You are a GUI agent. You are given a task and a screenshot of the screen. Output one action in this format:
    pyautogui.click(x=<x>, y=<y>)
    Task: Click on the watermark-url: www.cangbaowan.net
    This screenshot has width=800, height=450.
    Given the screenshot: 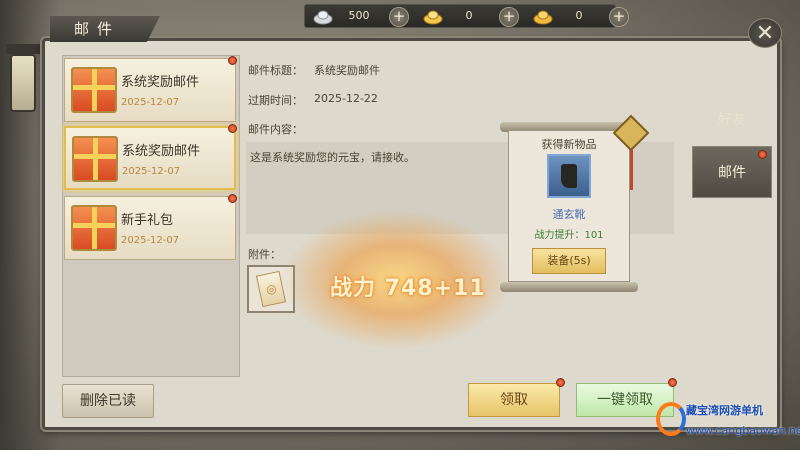 What is the action you would take?
    pyautogui.click(x=743, y=430)
    